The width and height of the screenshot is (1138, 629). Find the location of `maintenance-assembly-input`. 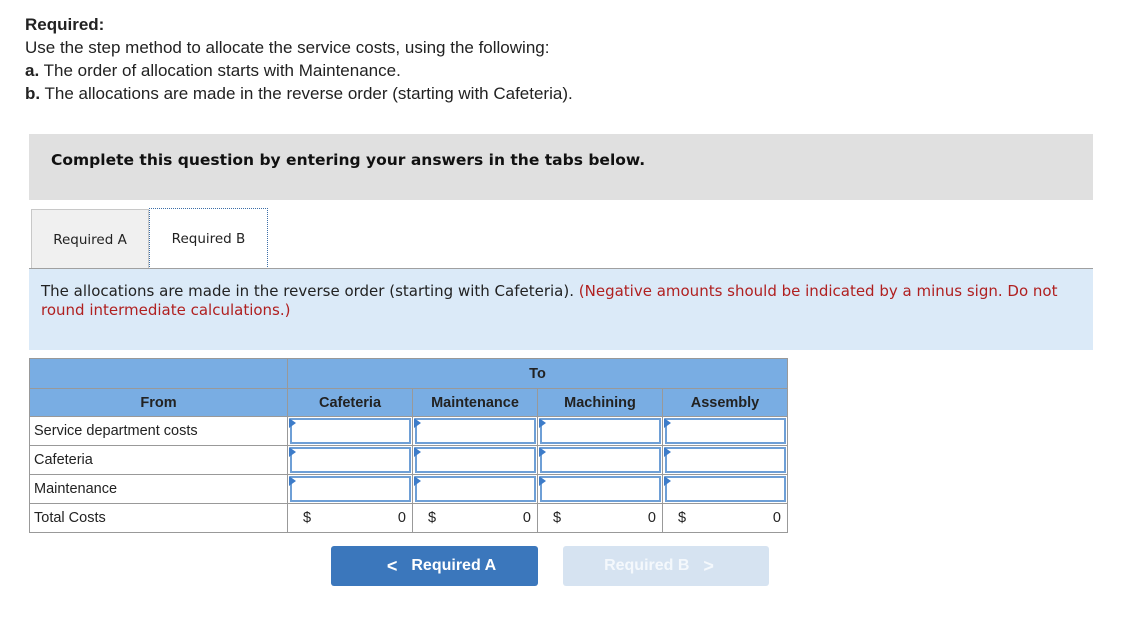

maintenance-assembly-input is located at coordinates (725, 489).